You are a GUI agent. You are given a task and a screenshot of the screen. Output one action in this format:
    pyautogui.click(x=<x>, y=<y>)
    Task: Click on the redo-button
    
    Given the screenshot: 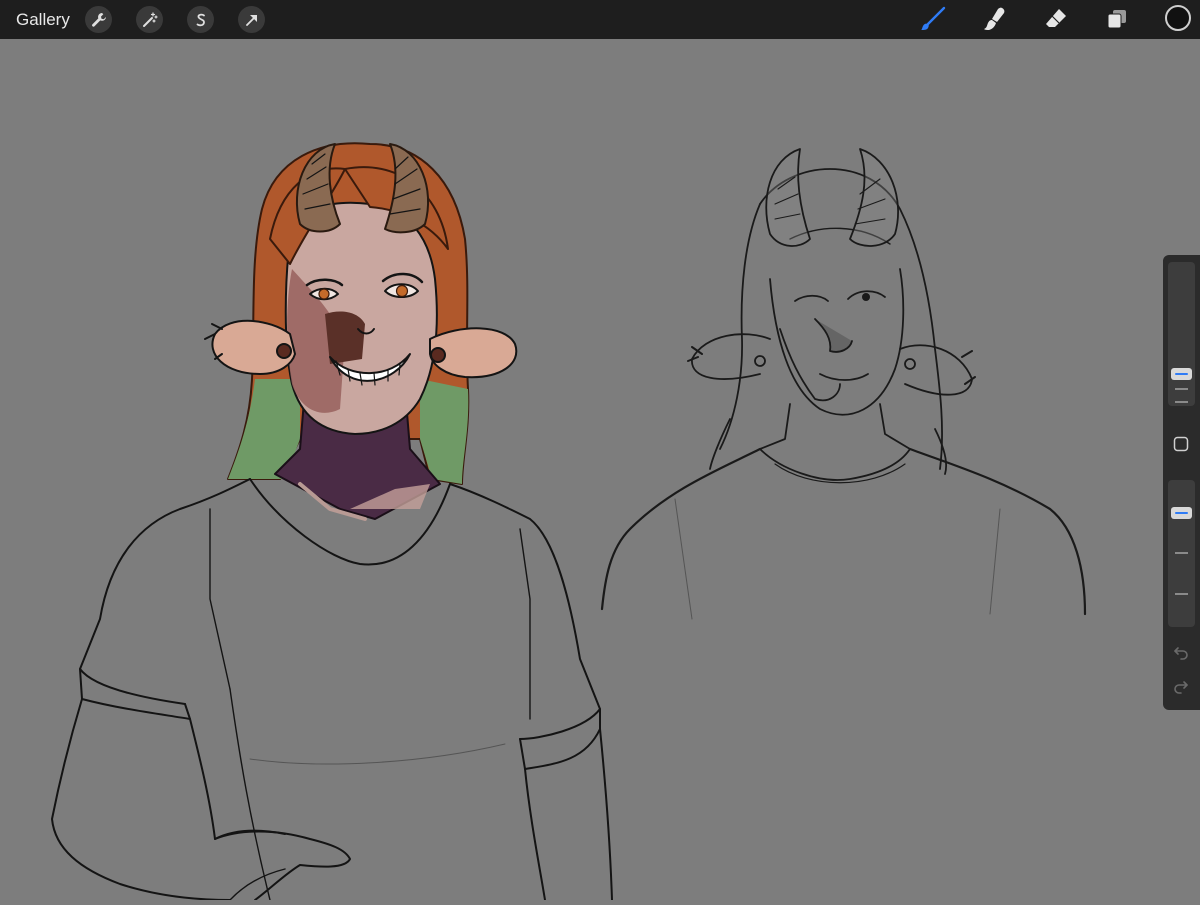 What is the action you would take?
    pyautogui.click(x=1181, y=686)
    